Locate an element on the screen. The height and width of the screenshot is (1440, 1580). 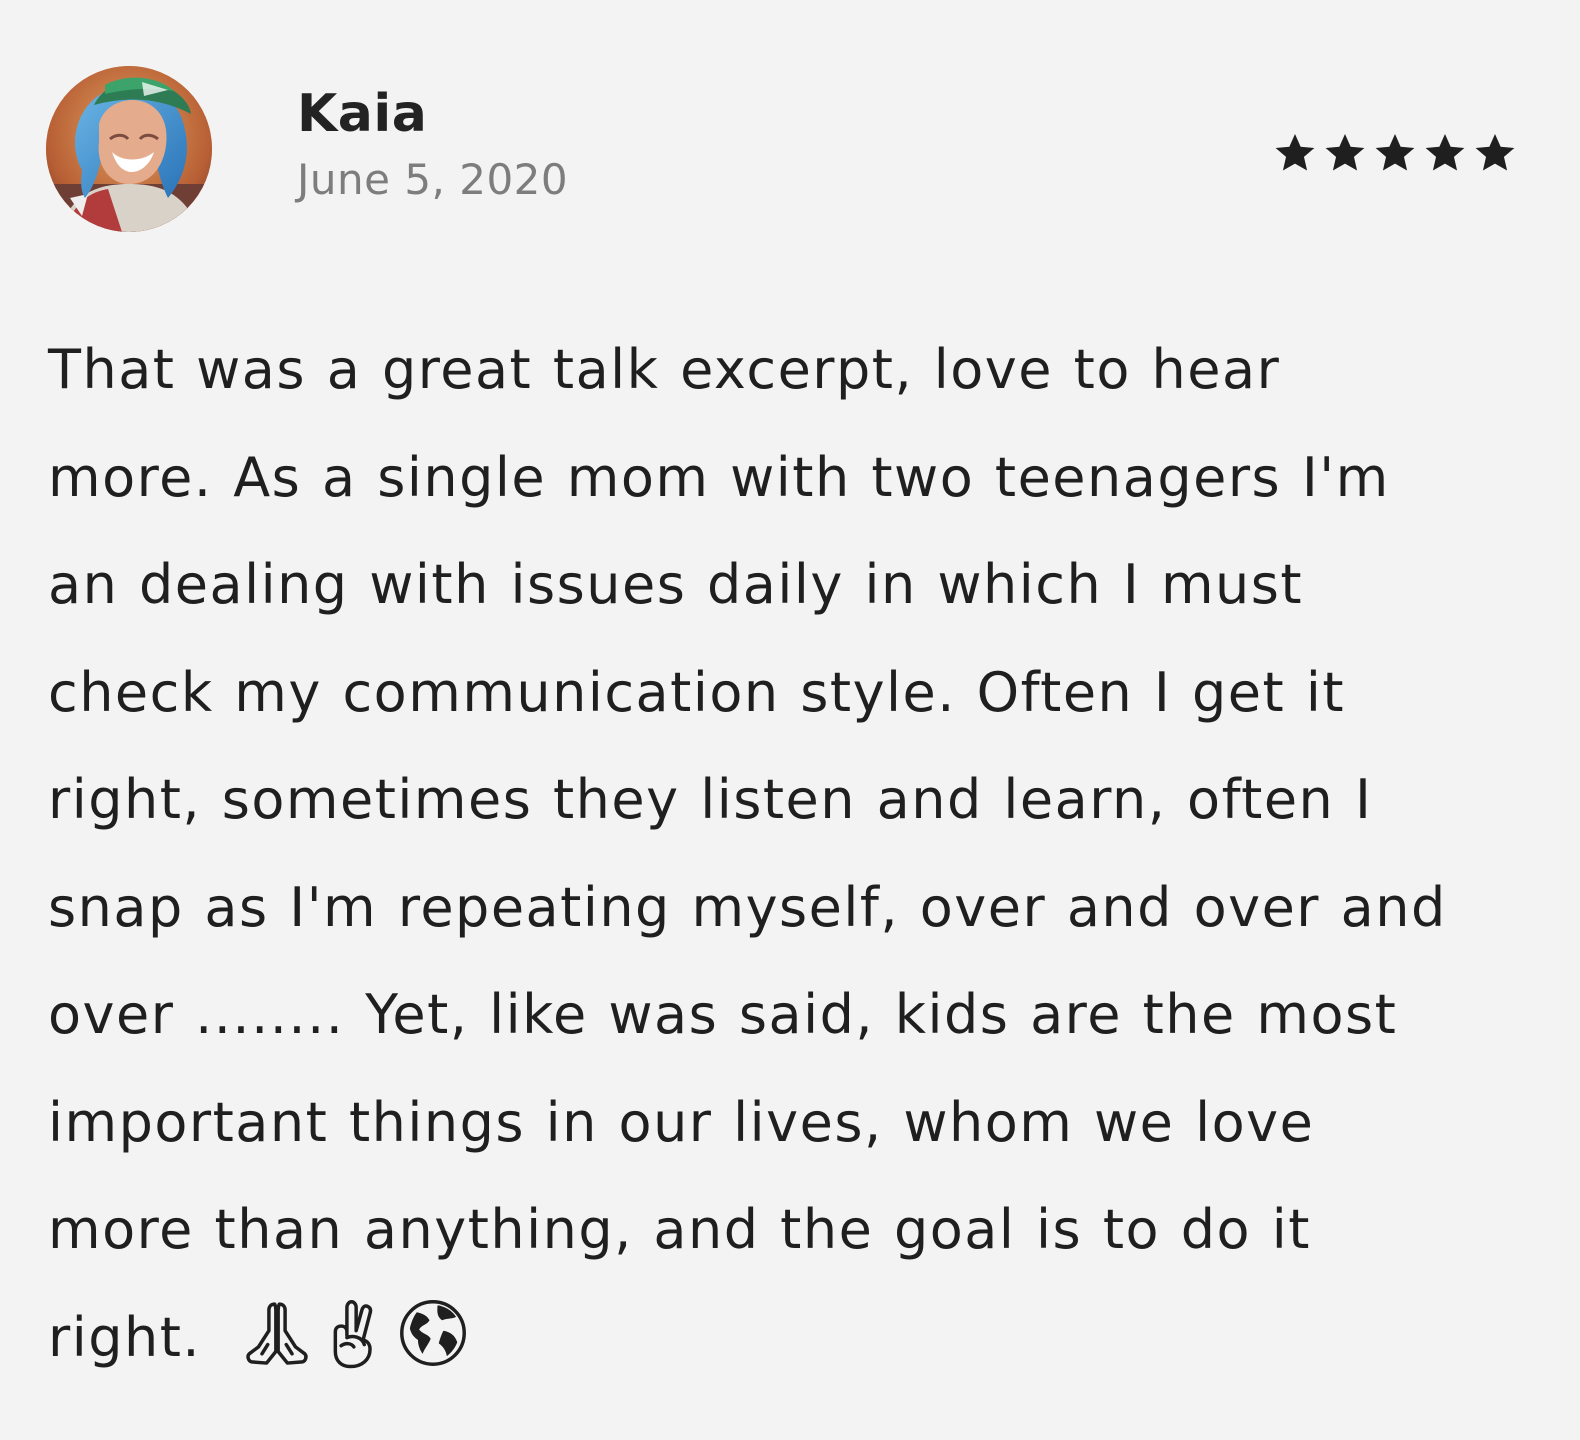
review-line-final: right. is located at coordinates (791, 1338).